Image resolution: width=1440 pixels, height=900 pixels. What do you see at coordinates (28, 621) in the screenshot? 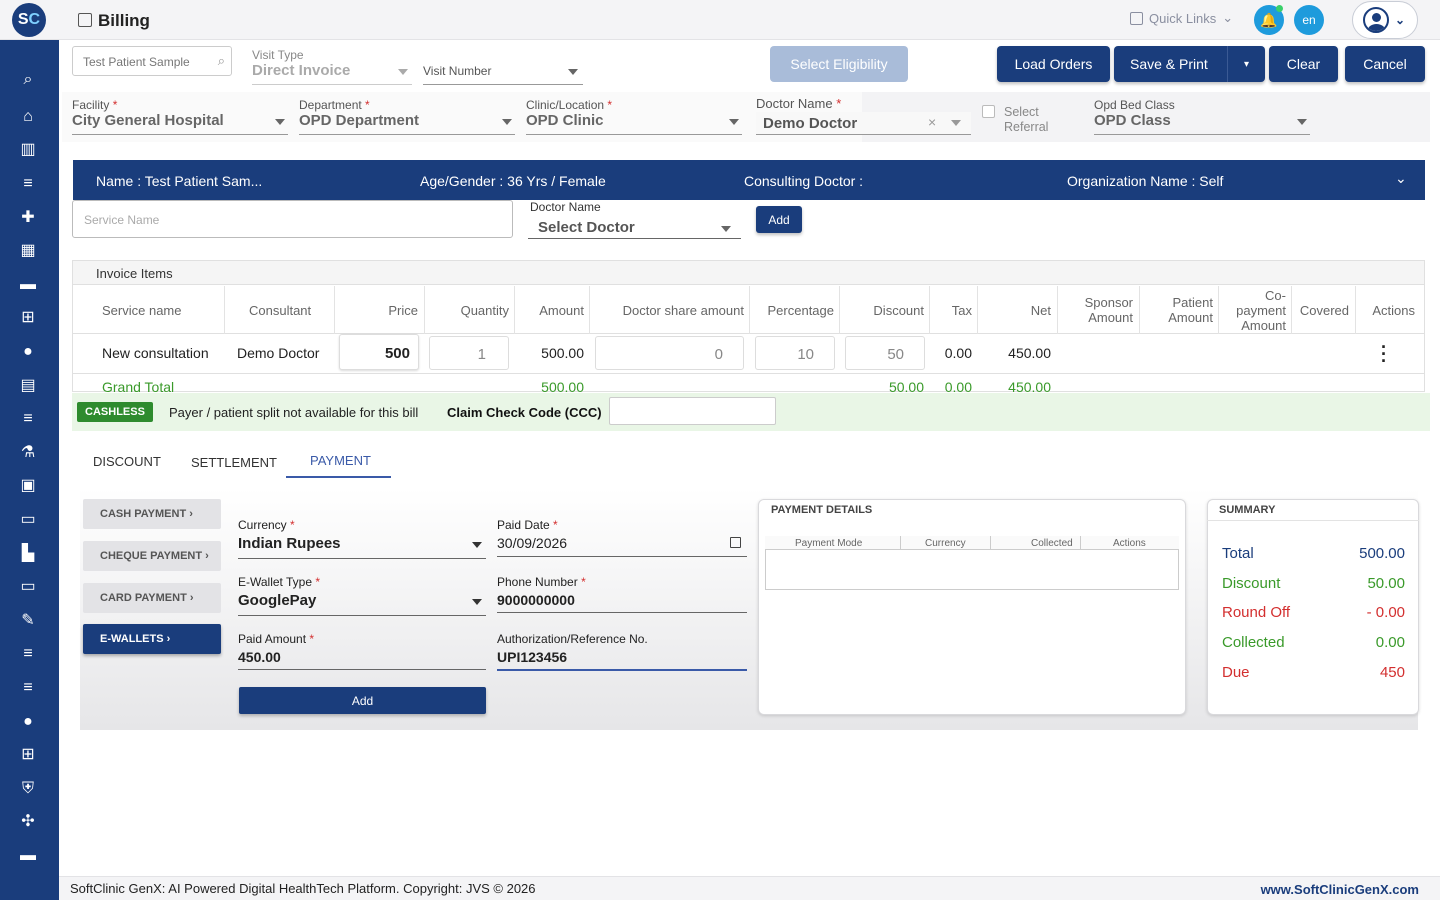
I see `wrench-icon: ✎` at bounding box center [28, 621].